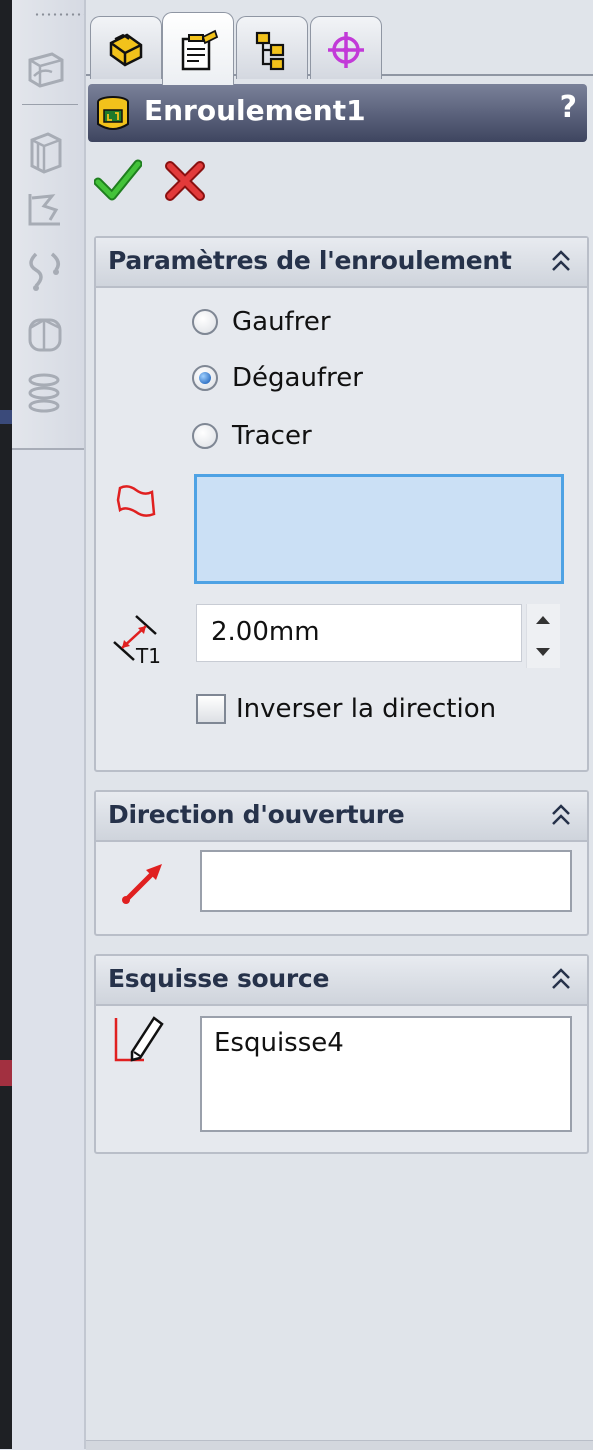 Image resolution: width=593 pixels, height=1450 pixels. I want to click on radio-degaufrer, so click(205, 378).